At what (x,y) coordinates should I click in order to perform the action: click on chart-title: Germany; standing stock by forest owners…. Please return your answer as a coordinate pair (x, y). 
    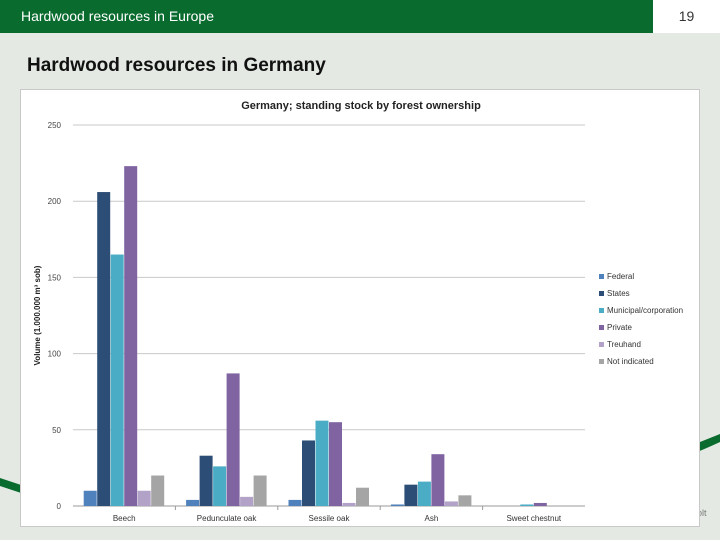
    Looking at the image, I should click on (361, 106).